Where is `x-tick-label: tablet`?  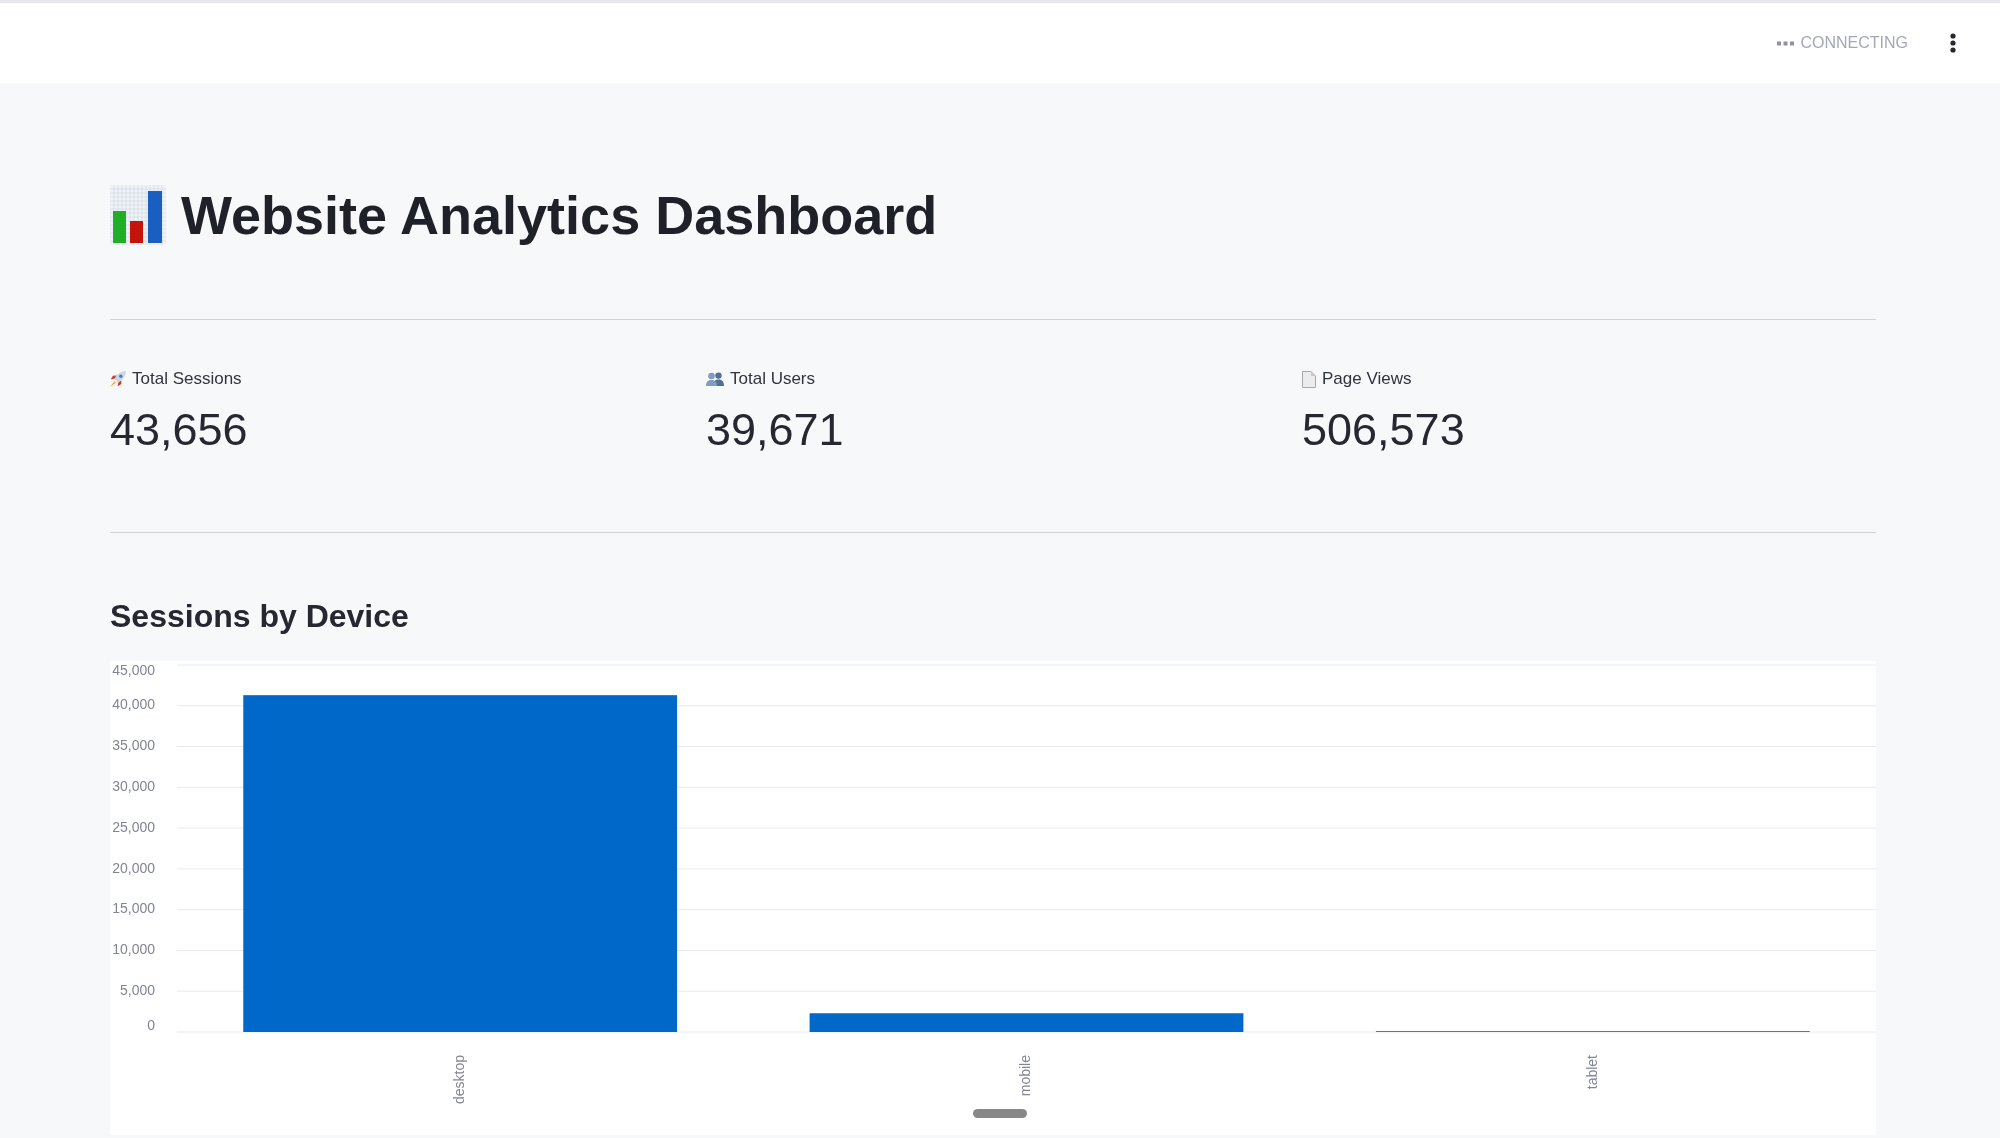 x-tick-label: tablet is located at coordinates (1591, 1072).